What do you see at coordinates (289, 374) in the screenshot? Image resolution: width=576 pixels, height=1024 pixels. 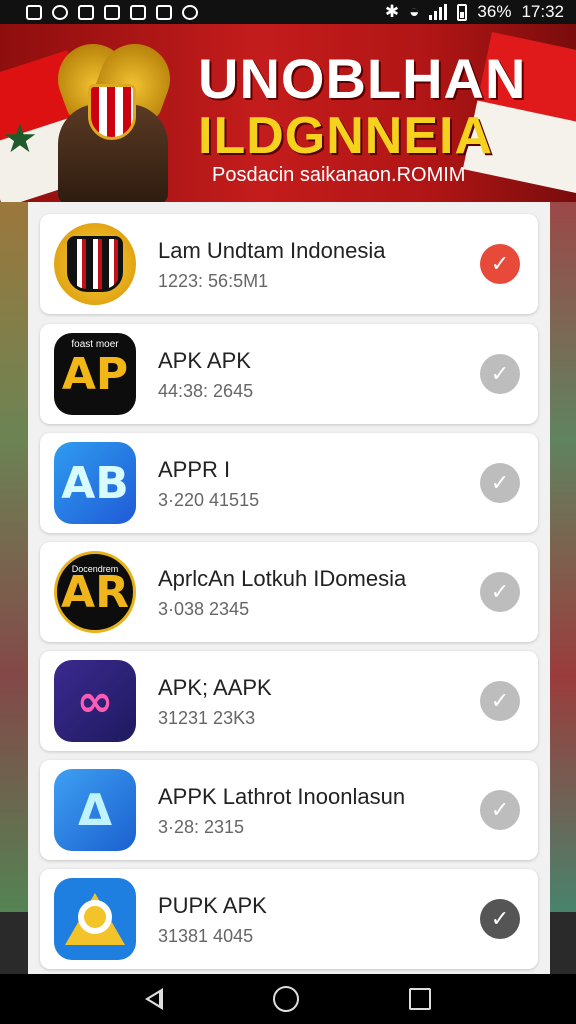 I see `list-item: foast moer AP APK APK 44:38: 2645 ✓` at bounding box center [289, 374].